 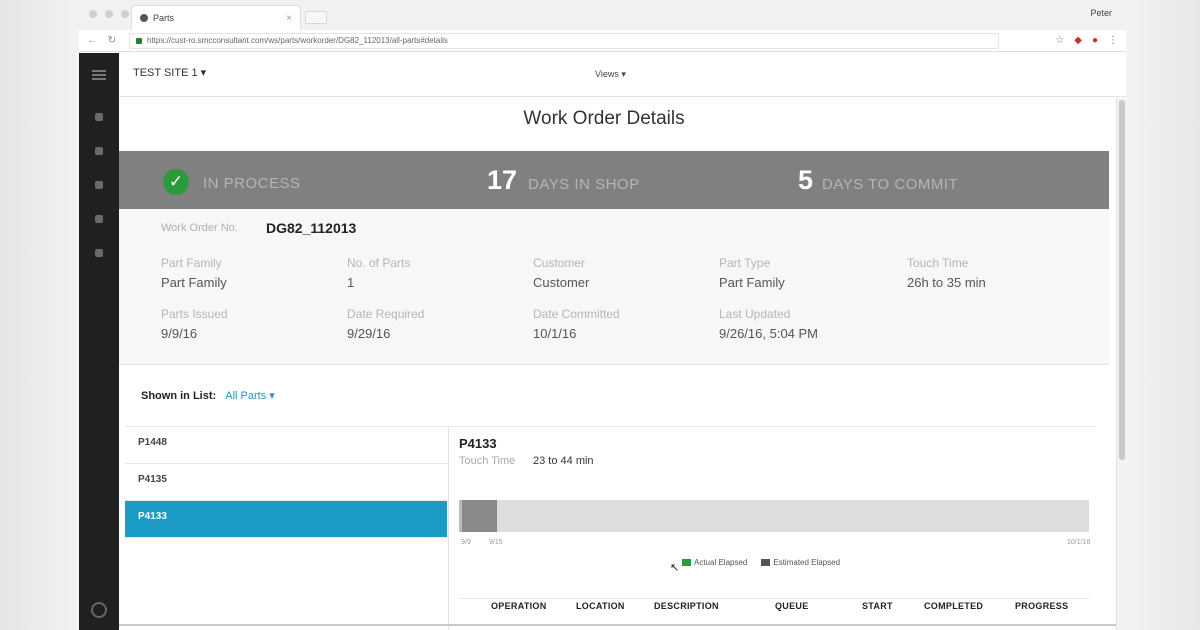 I want to click on lock-icon, so click(x=139, y=40).